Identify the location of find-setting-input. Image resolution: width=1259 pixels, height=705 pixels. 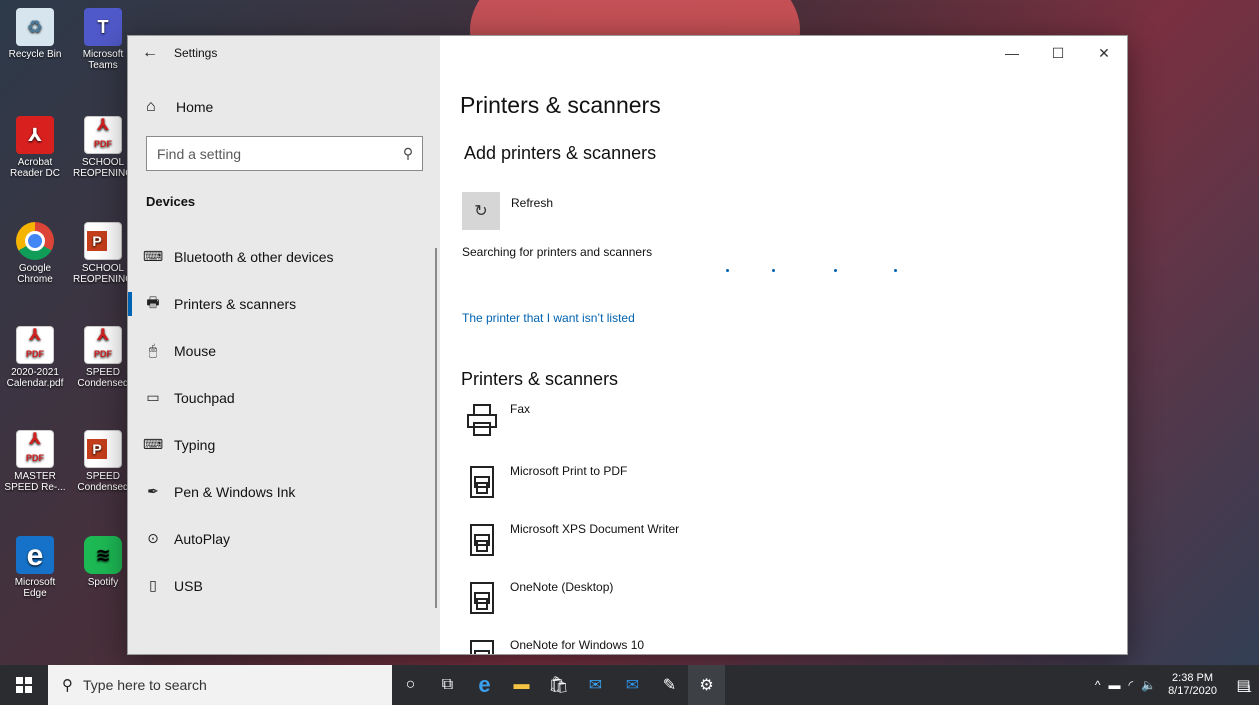
(275, 153).